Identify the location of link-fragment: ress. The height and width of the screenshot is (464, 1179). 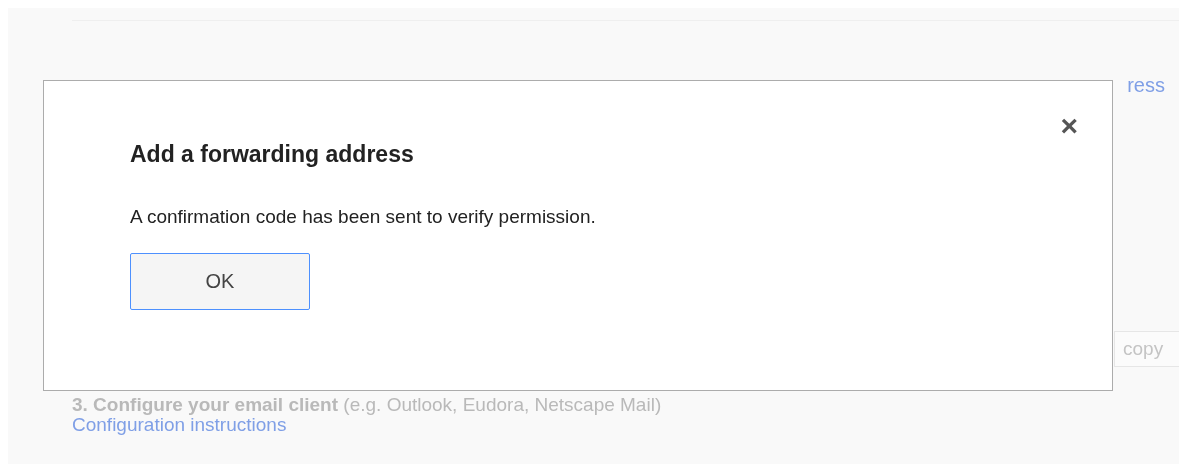
(1146, 85).